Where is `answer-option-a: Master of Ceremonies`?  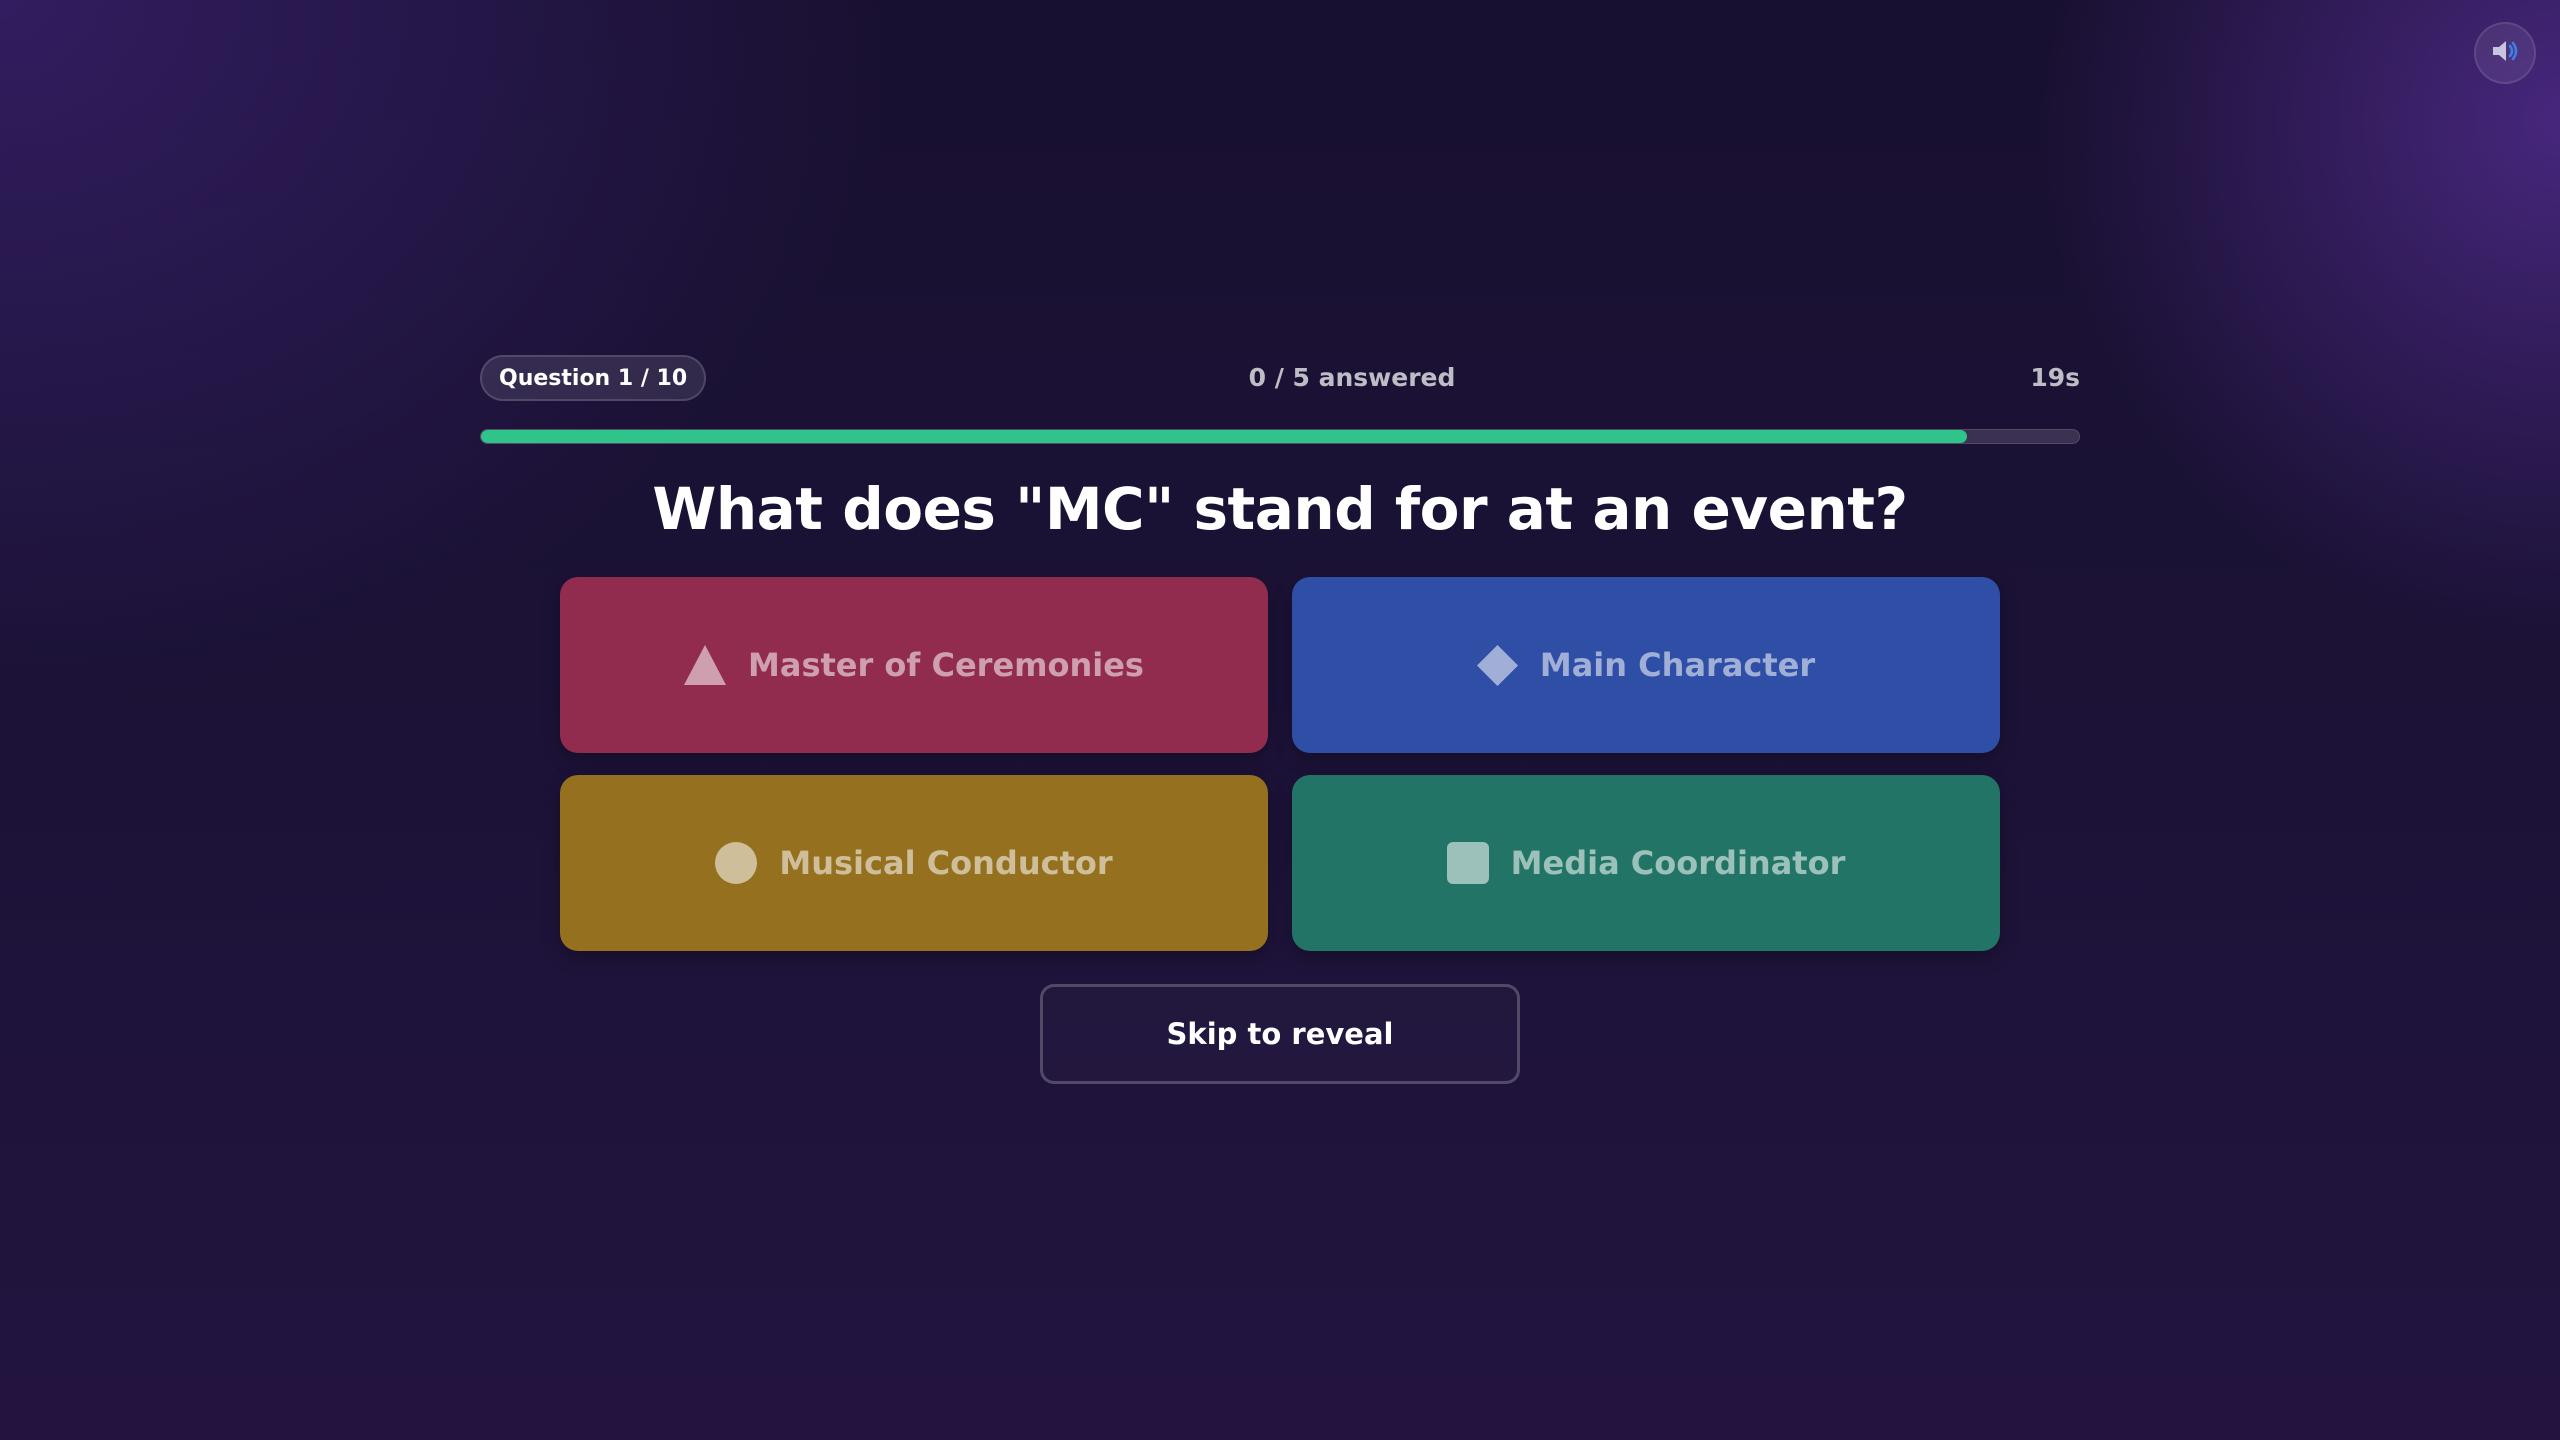
answer-option-a: Master of Ceremonies is located at coordinates (914, 665).